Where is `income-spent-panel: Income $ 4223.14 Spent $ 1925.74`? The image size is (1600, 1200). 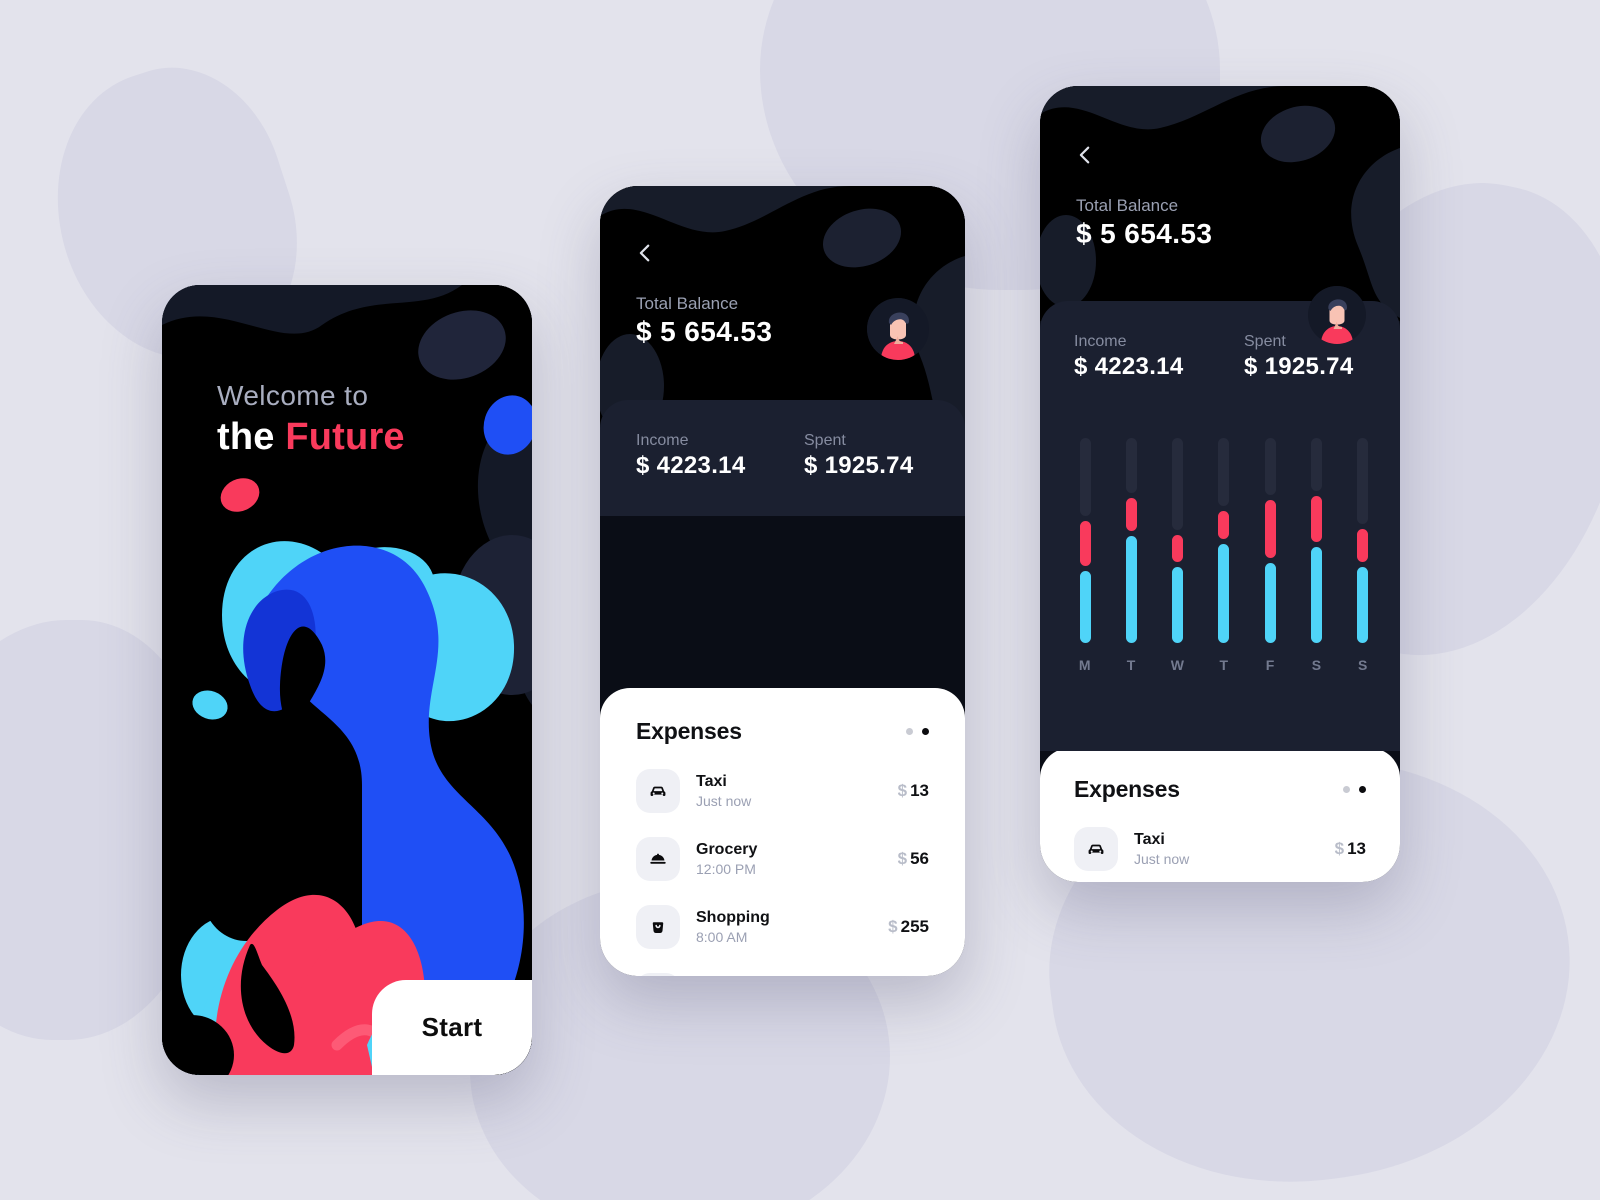 income-spent-panel: Income $ 4223.14 Spent $ 1925.74 is located at coordinates (782, 458).